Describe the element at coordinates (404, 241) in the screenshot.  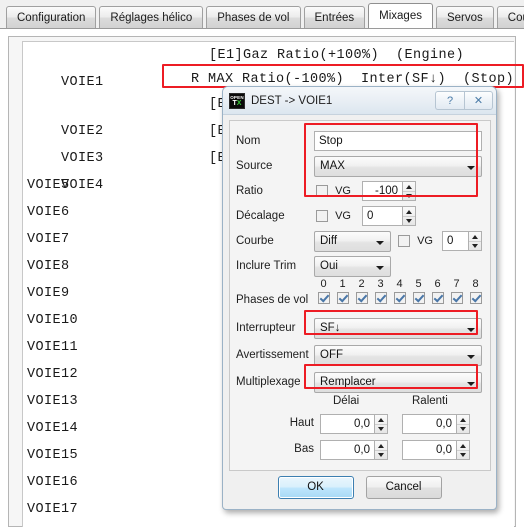
I see `courbe-vg-checkbox` at that location.